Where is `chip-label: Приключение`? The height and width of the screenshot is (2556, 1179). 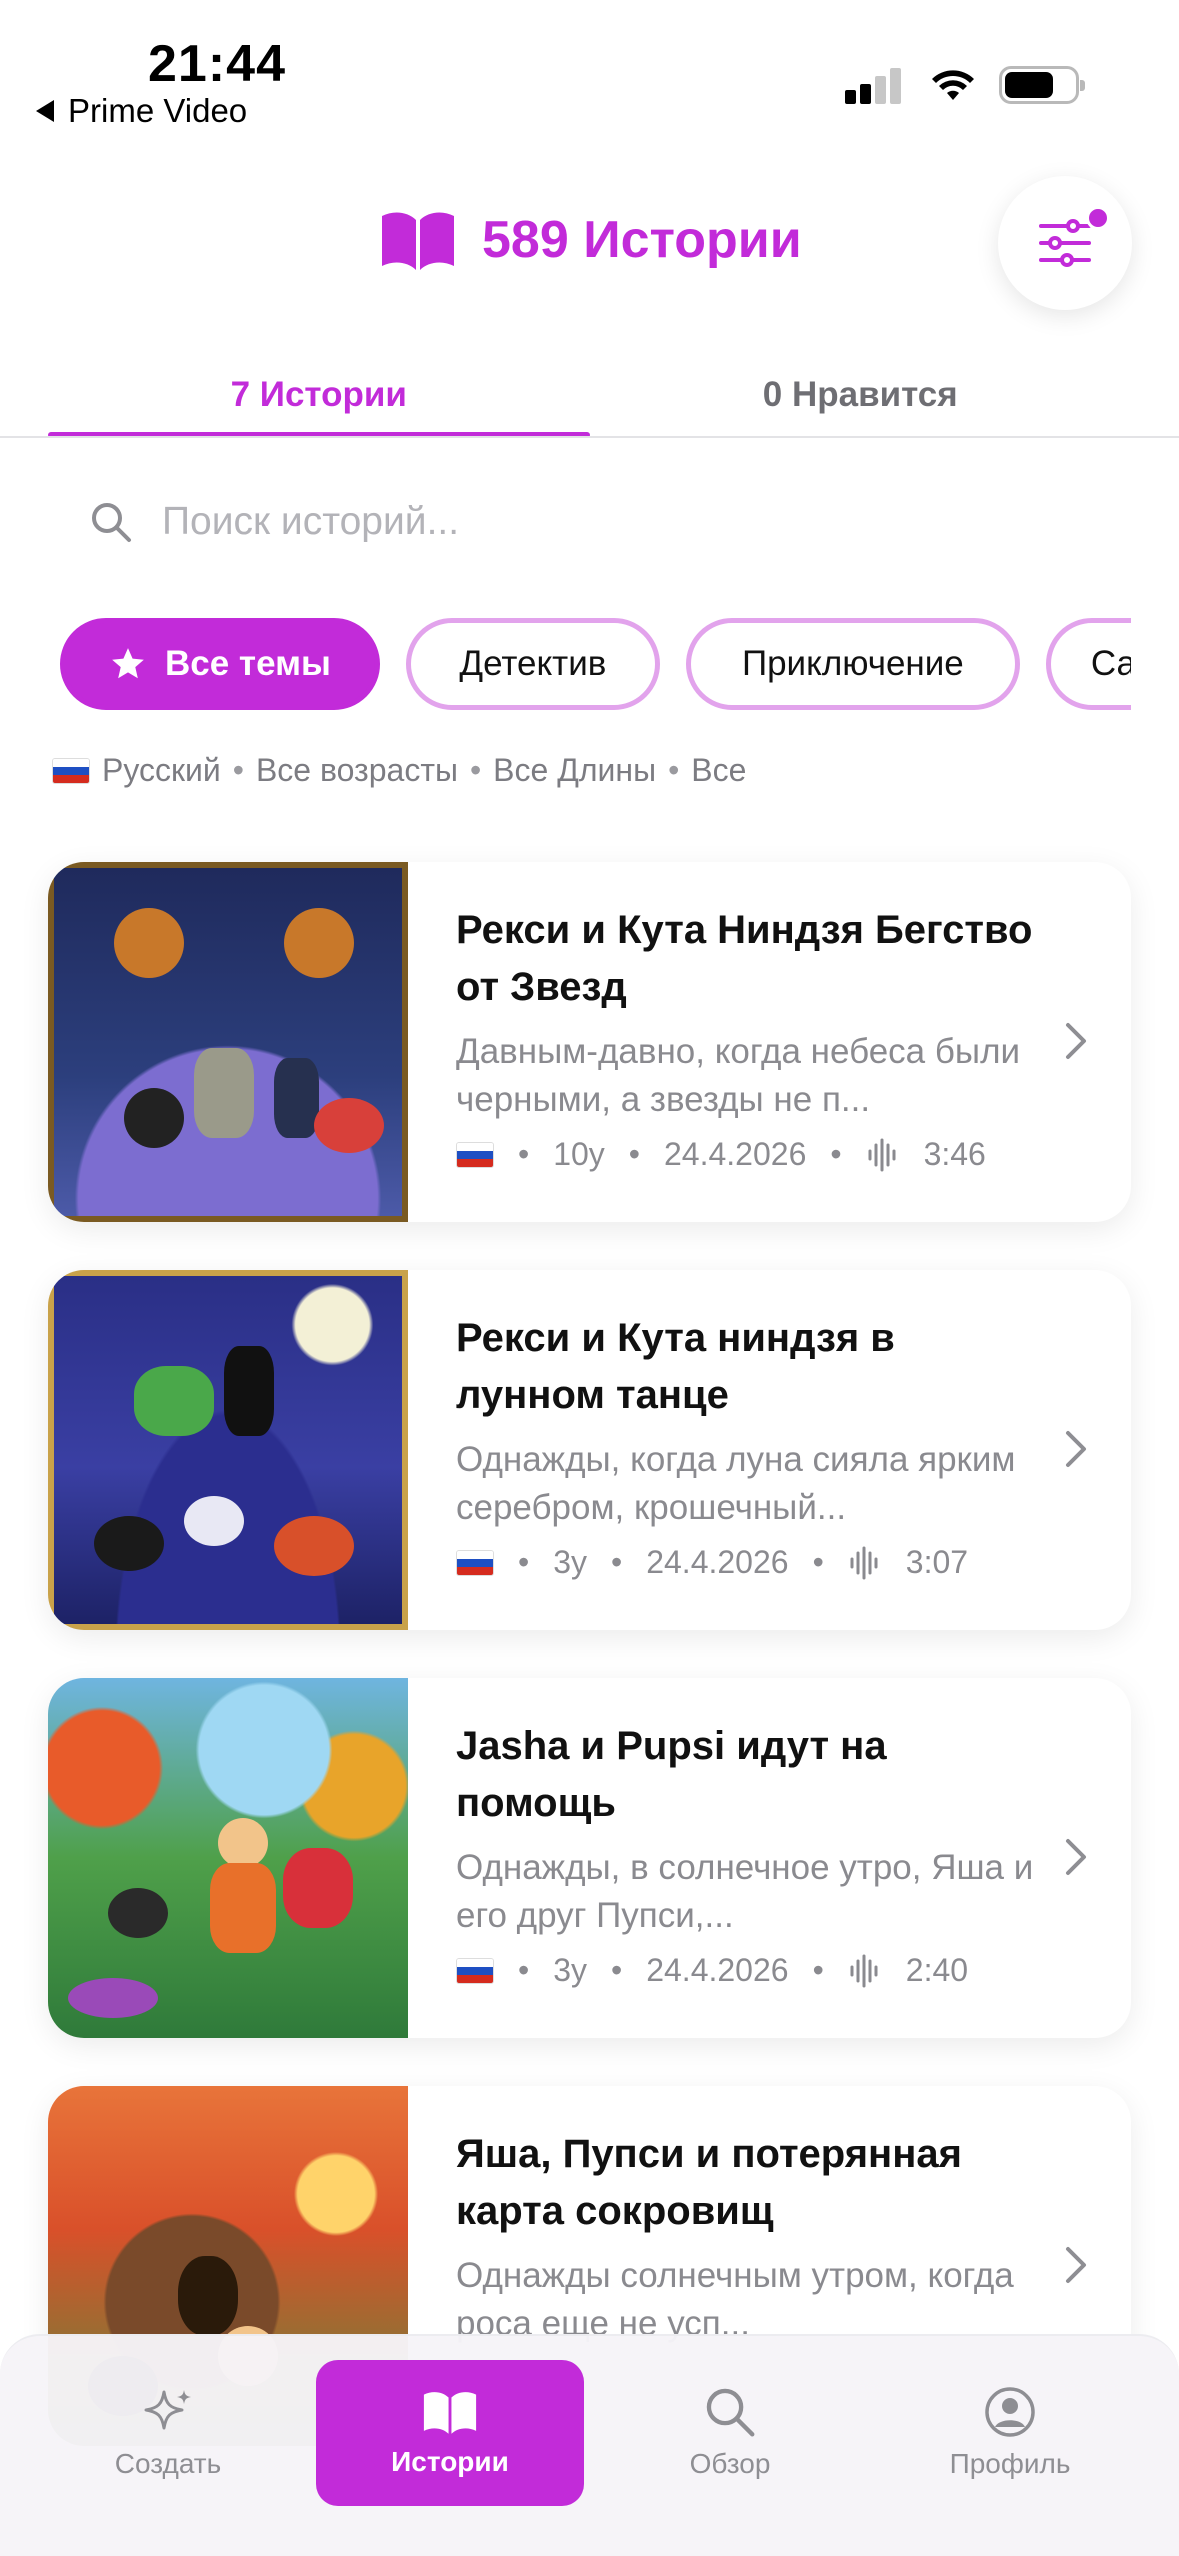
chip-label: Приключение is located at coordinates (852, 663).